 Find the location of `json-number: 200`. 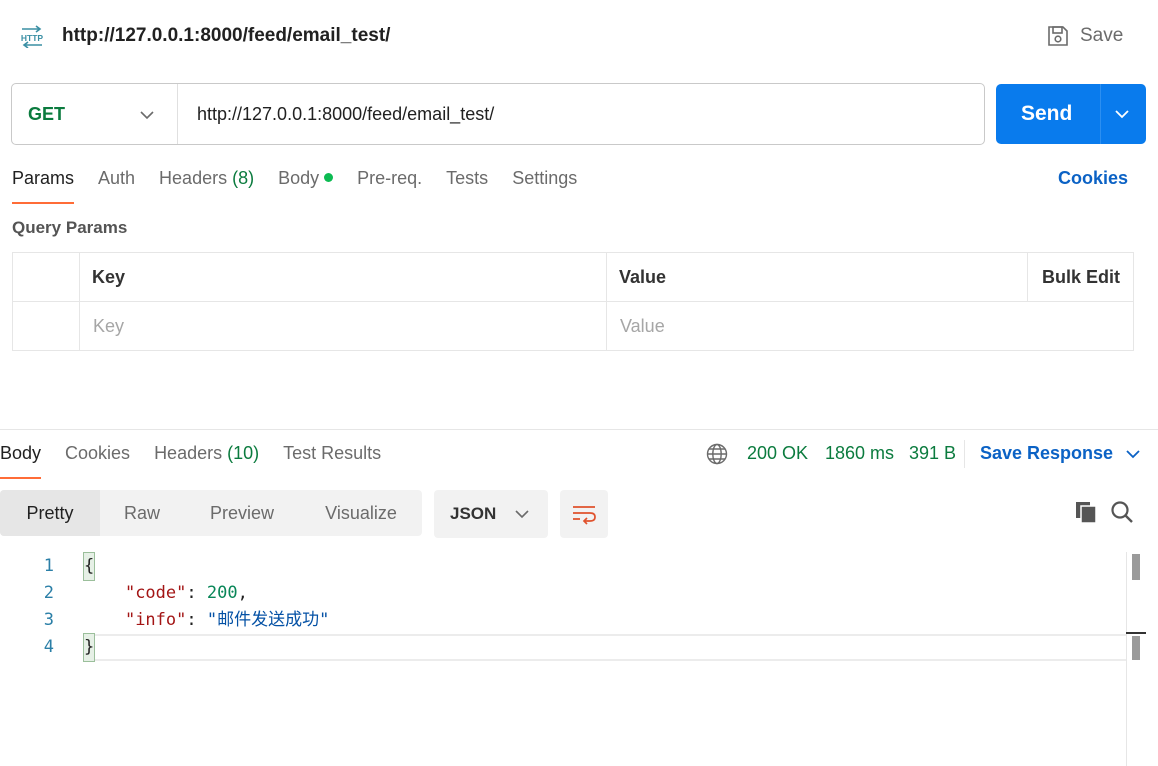

json-number: 200 is located at coordinates (222, 593).